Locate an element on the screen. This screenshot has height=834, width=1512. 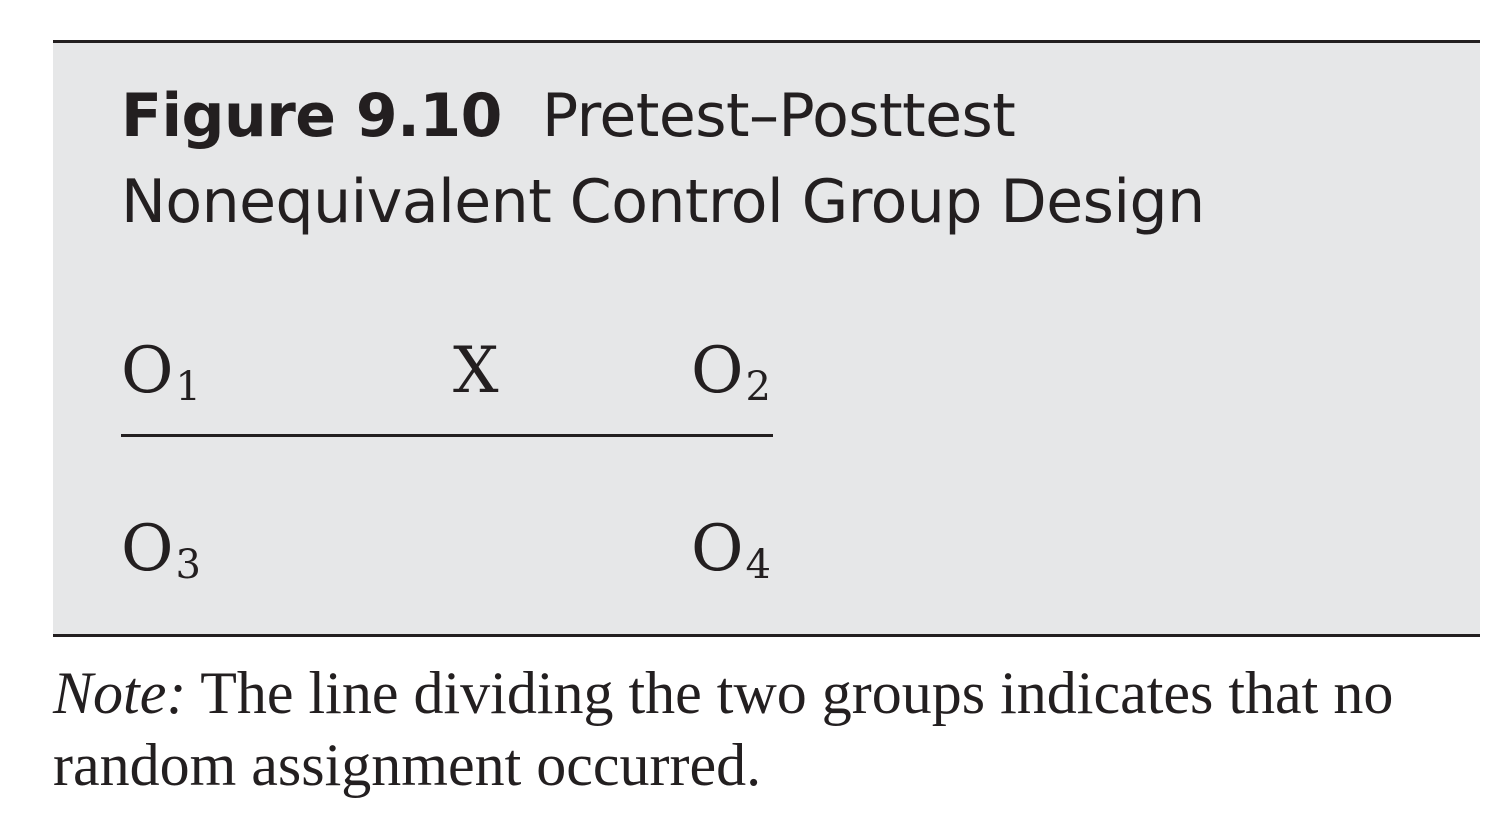
group1-treatment: X is located at coordinates (476, 371).